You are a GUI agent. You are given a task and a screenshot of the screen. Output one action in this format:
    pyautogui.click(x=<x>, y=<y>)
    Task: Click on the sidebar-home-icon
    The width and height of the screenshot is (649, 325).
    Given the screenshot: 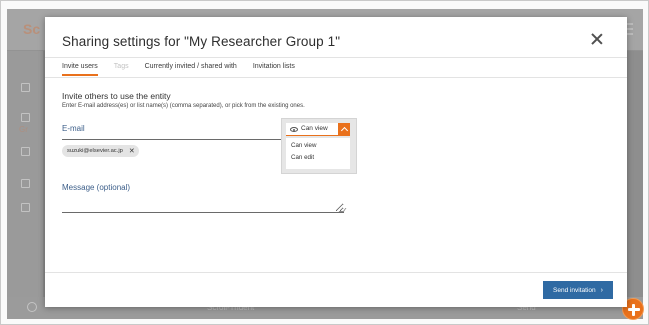 What is the action you would take?
    pyautogui.click(x=25, y=87)
    